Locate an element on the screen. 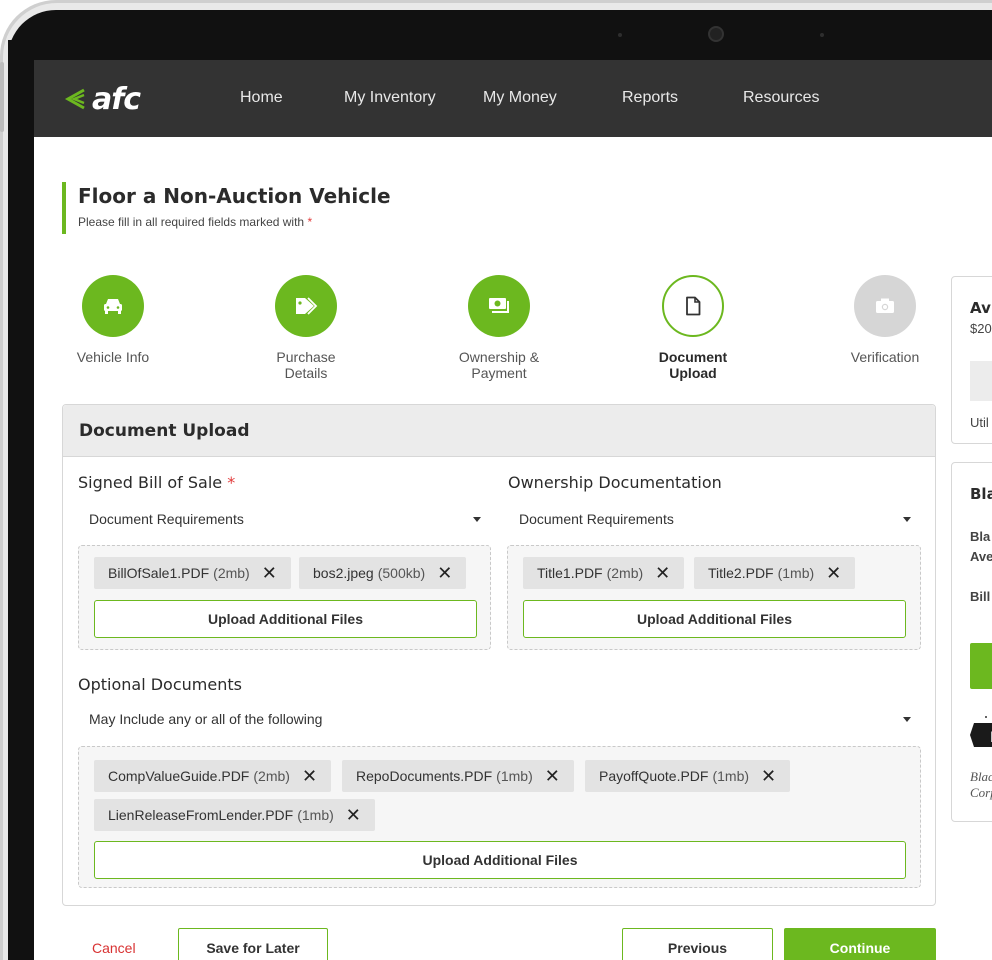  step-circle-current is located at coordinates (693, 306).